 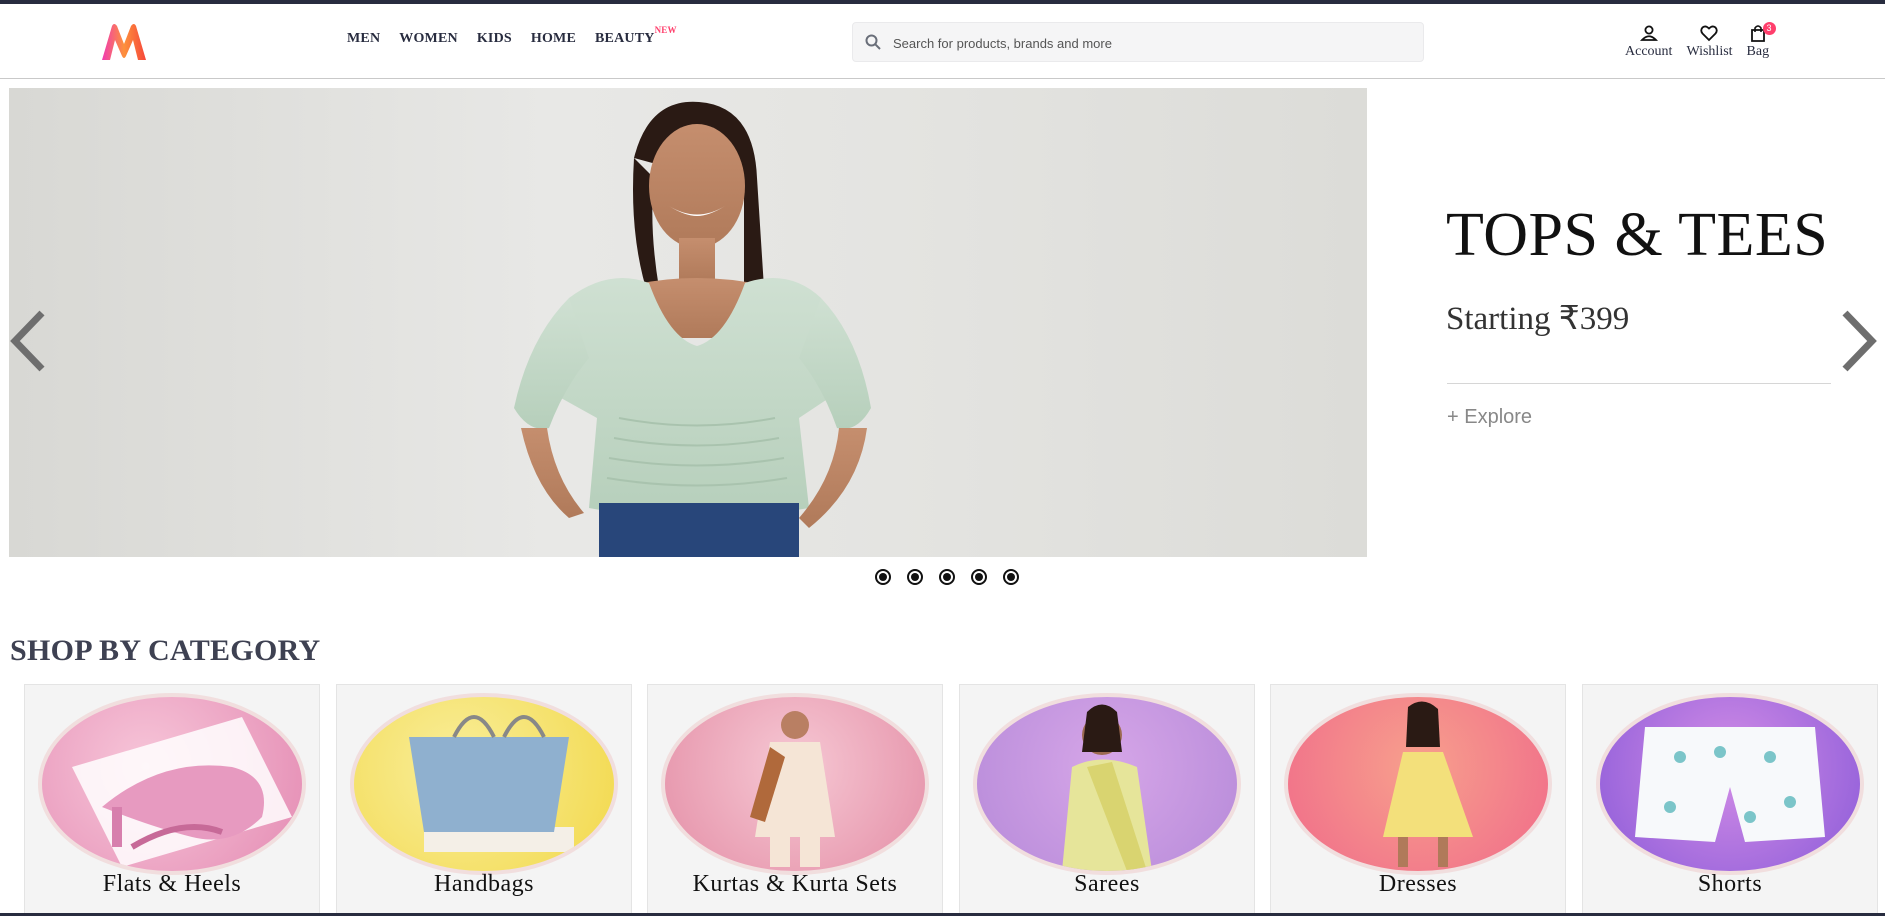 I want to click on search-bar, so click(x=1138, y=42).